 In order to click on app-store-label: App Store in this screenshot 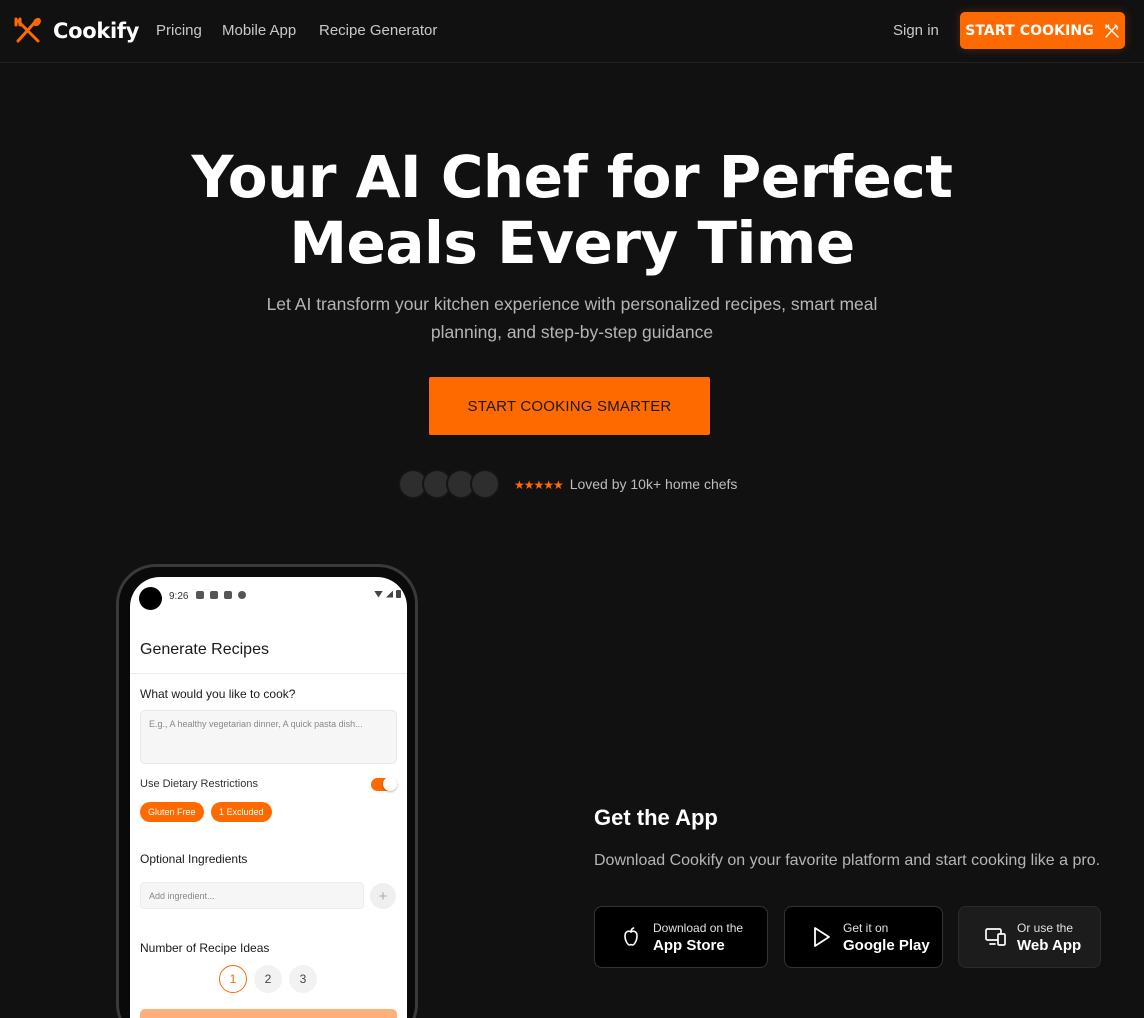, I will do `click(689, 945)`.